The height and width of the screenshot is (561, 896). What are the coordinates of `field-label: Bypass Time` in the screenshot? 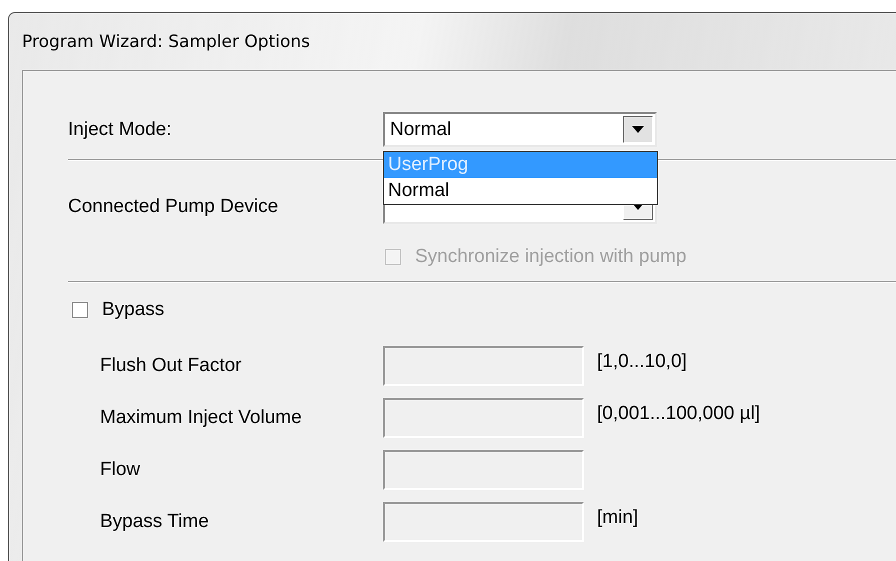 It's located at (155, 522).